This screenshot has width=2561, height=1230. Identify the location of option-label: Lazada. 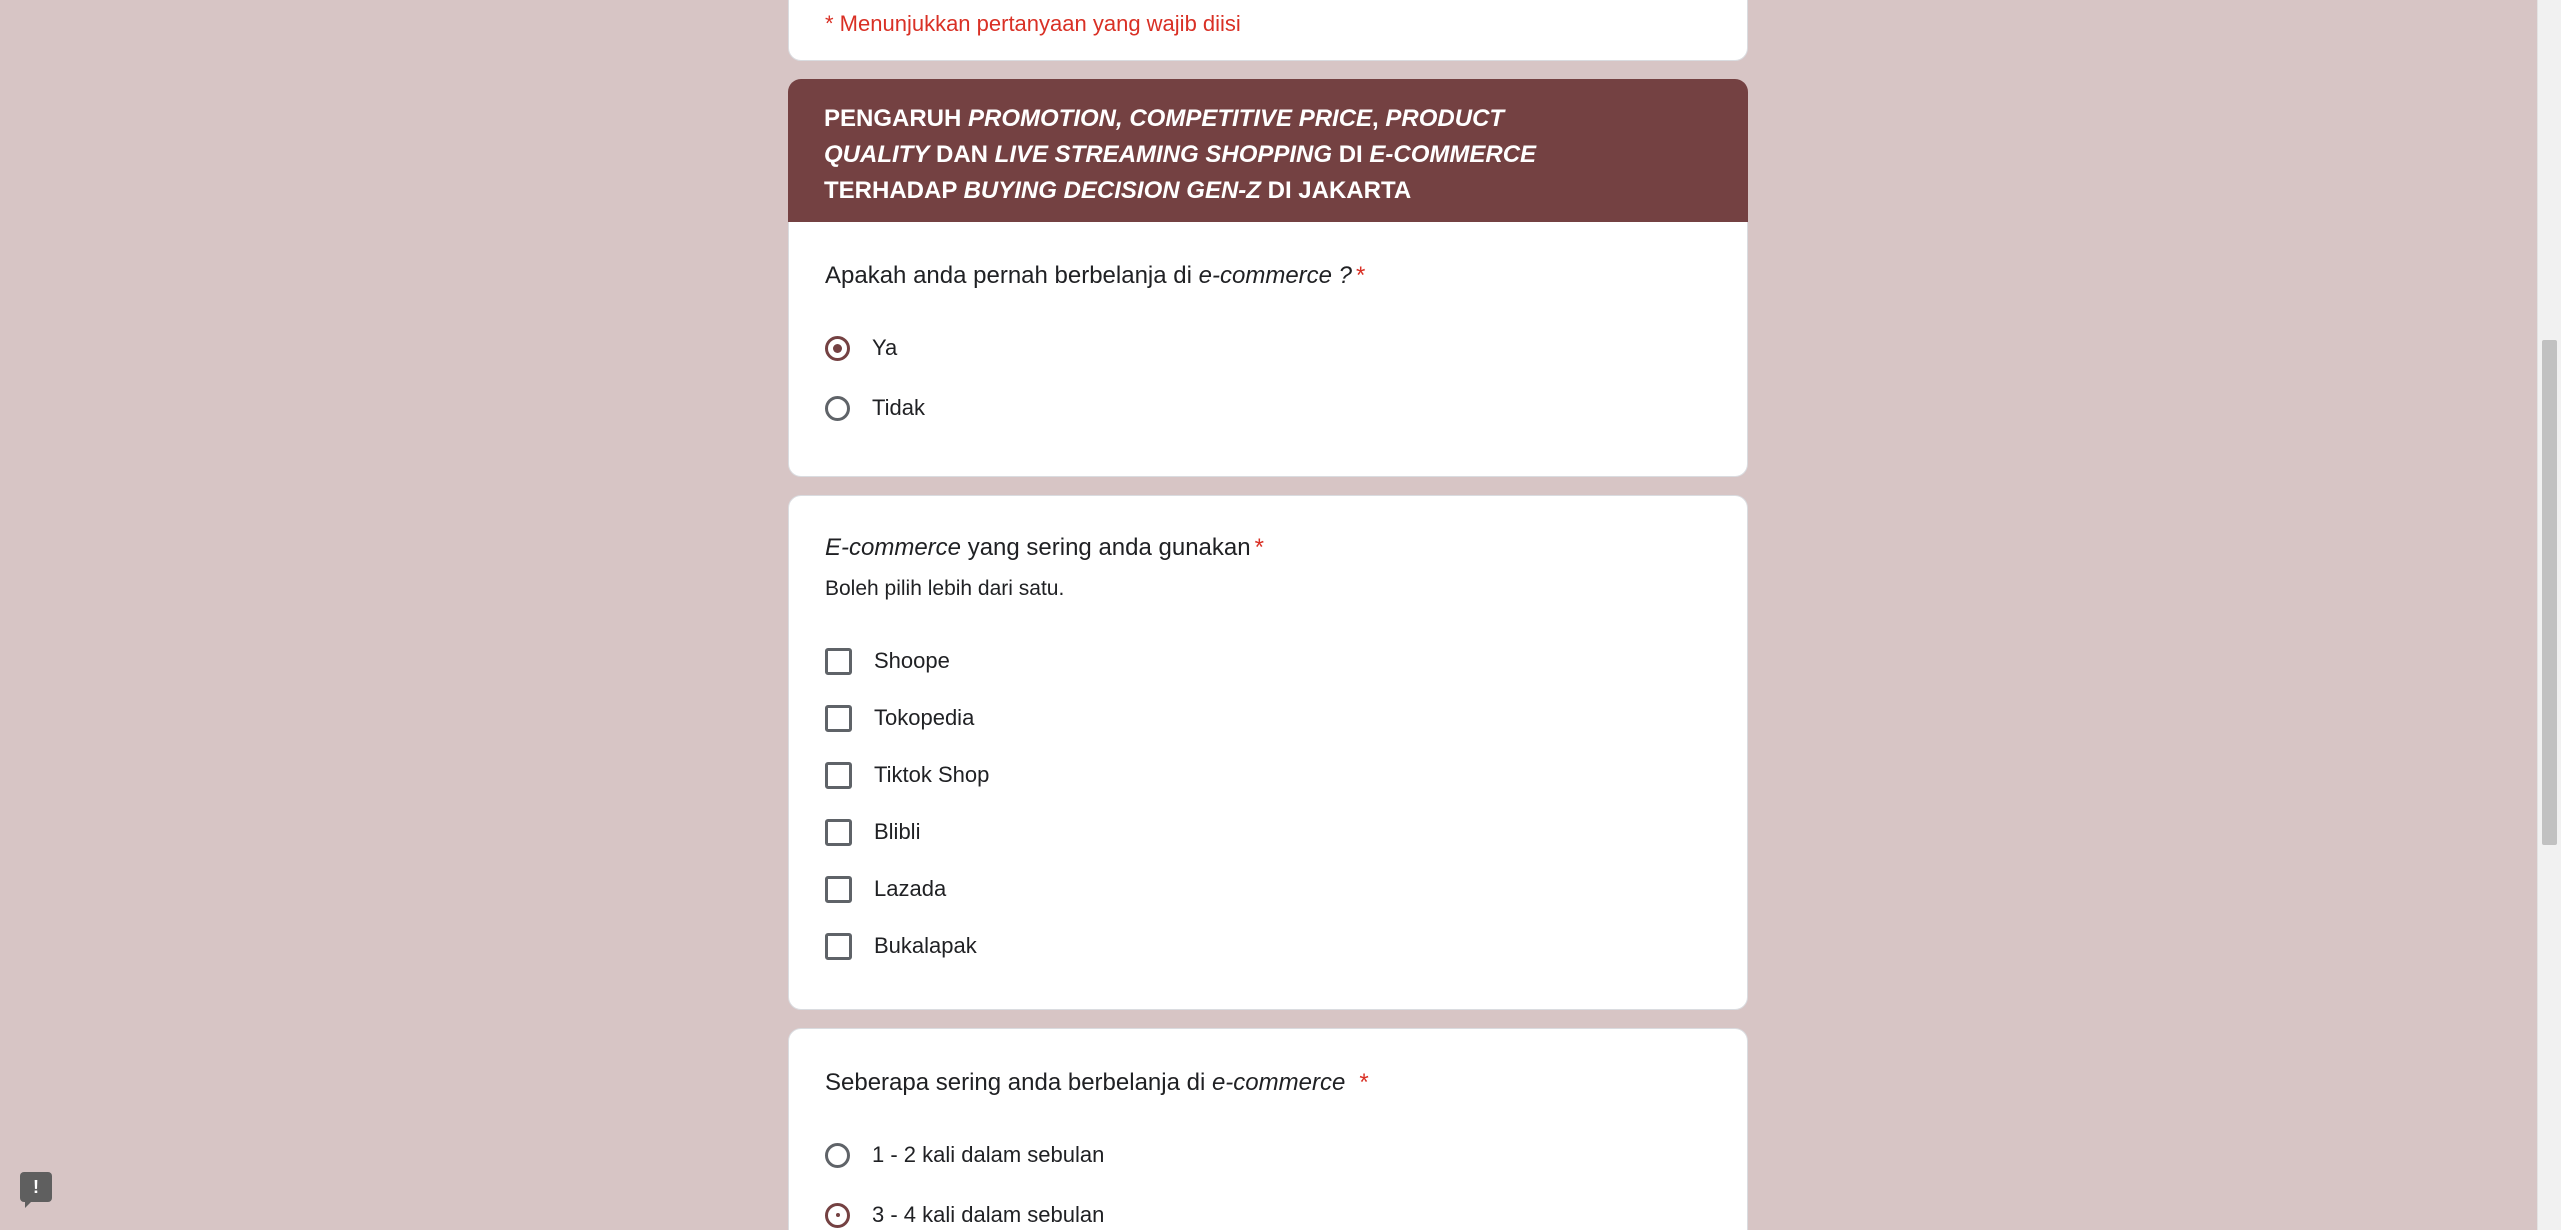
(910, 888).